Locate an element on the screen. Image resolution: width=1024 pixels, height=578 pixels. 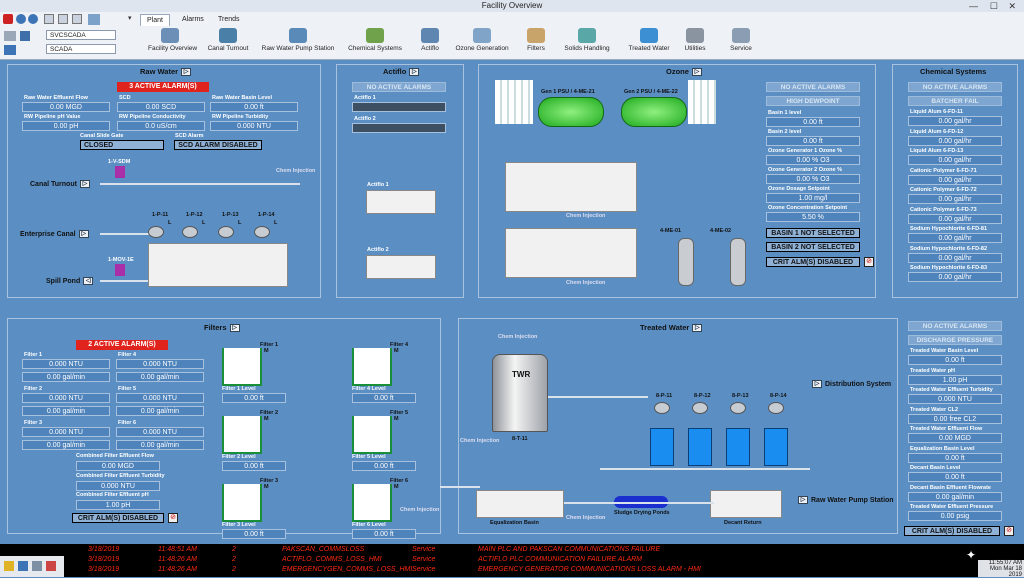
tank-me02 is located at coordinates (738, 262).